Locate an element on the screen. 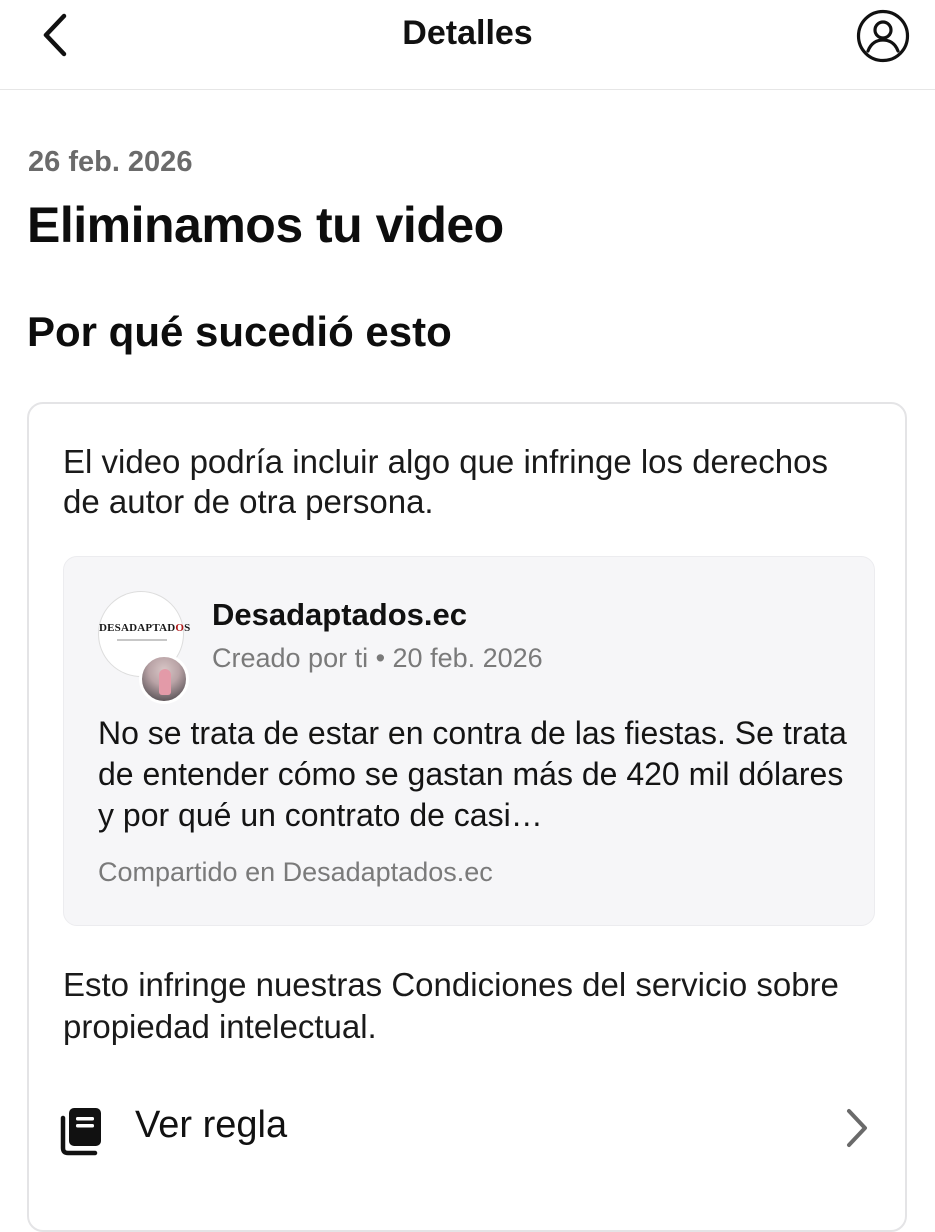  page-title: Detalles is located at coordinates (467, 33).